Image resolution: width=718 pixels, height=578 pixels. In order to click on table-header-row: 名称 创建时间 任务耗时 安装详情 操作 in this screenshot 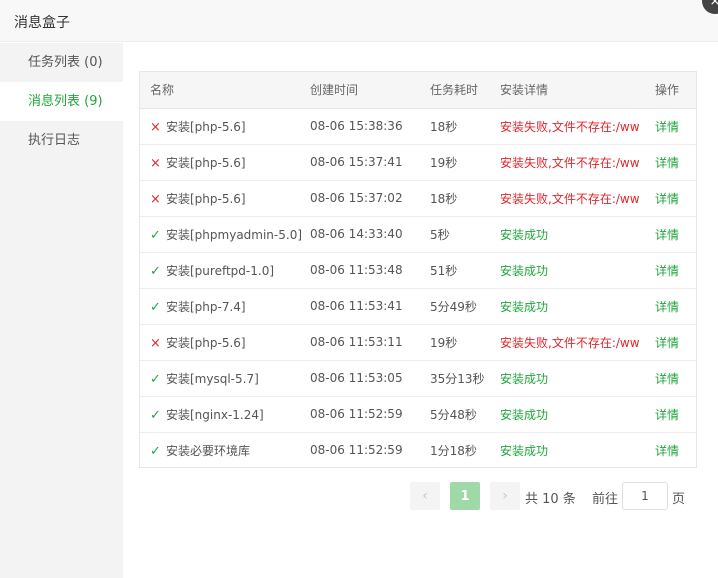, I will do `click(418, 90)`.